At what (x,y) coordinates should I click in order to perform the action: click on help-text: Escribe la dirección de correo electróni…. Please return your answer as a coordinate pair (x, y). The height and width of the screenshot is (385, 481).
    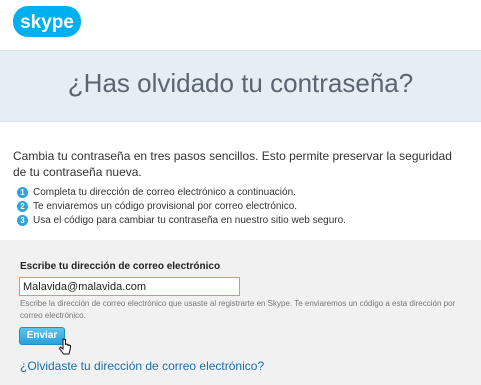
    Looking at the image, I should click on (238, 309).